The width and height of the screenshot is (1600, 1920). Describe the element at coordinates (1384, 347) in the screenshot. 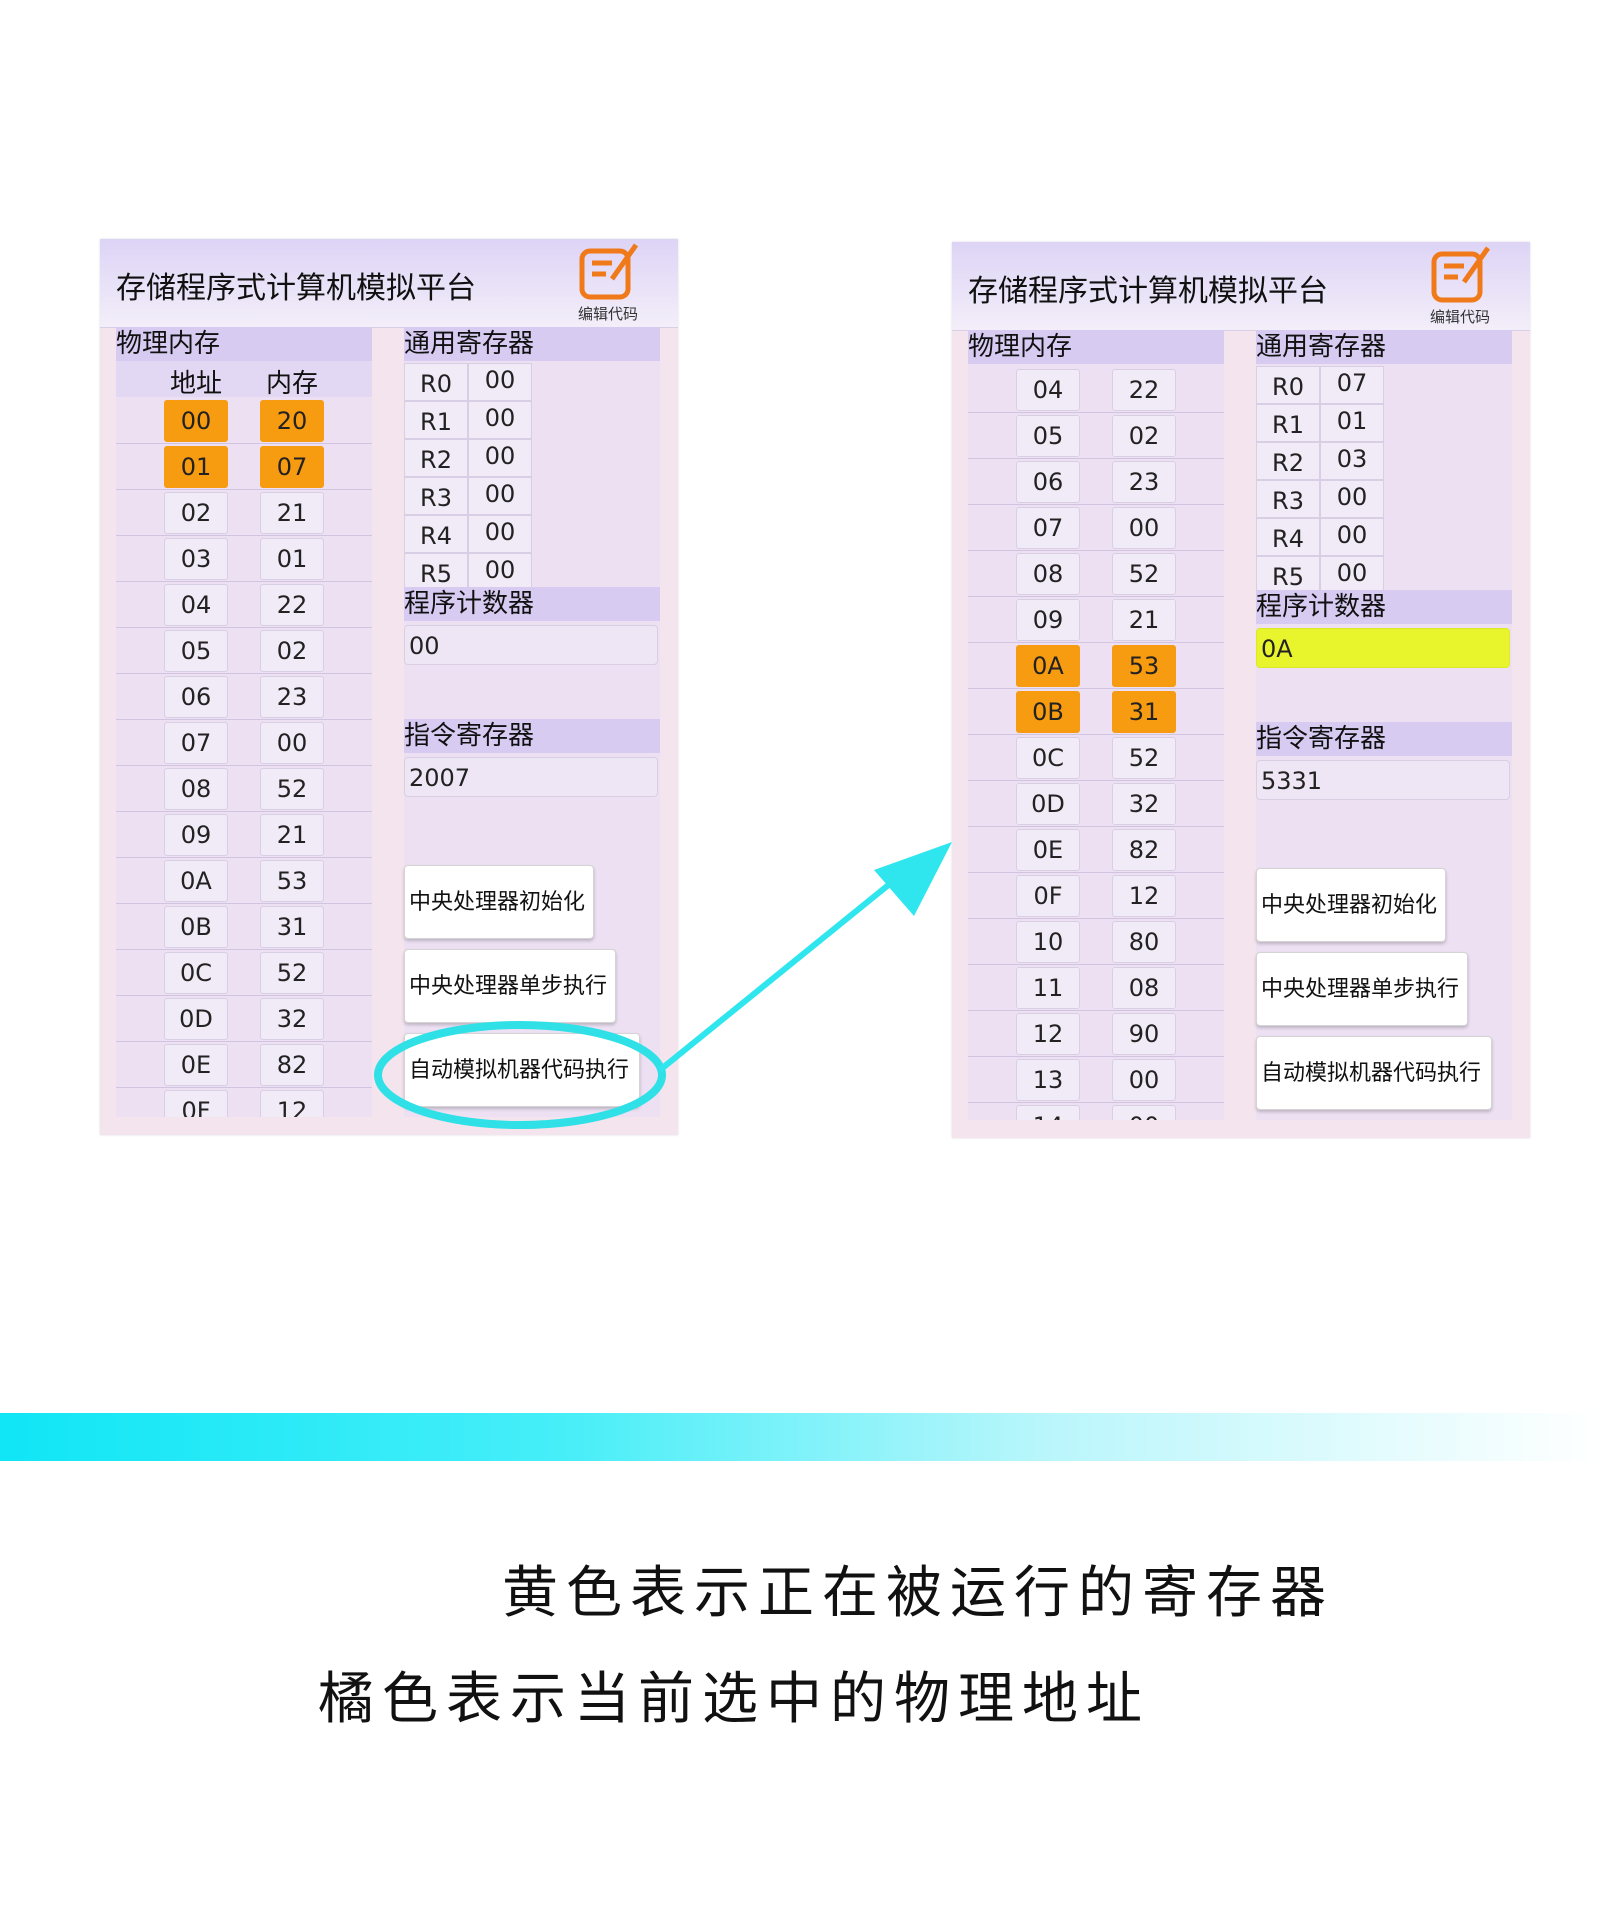

I see `gpr-header: 通用寄存器` at that location.